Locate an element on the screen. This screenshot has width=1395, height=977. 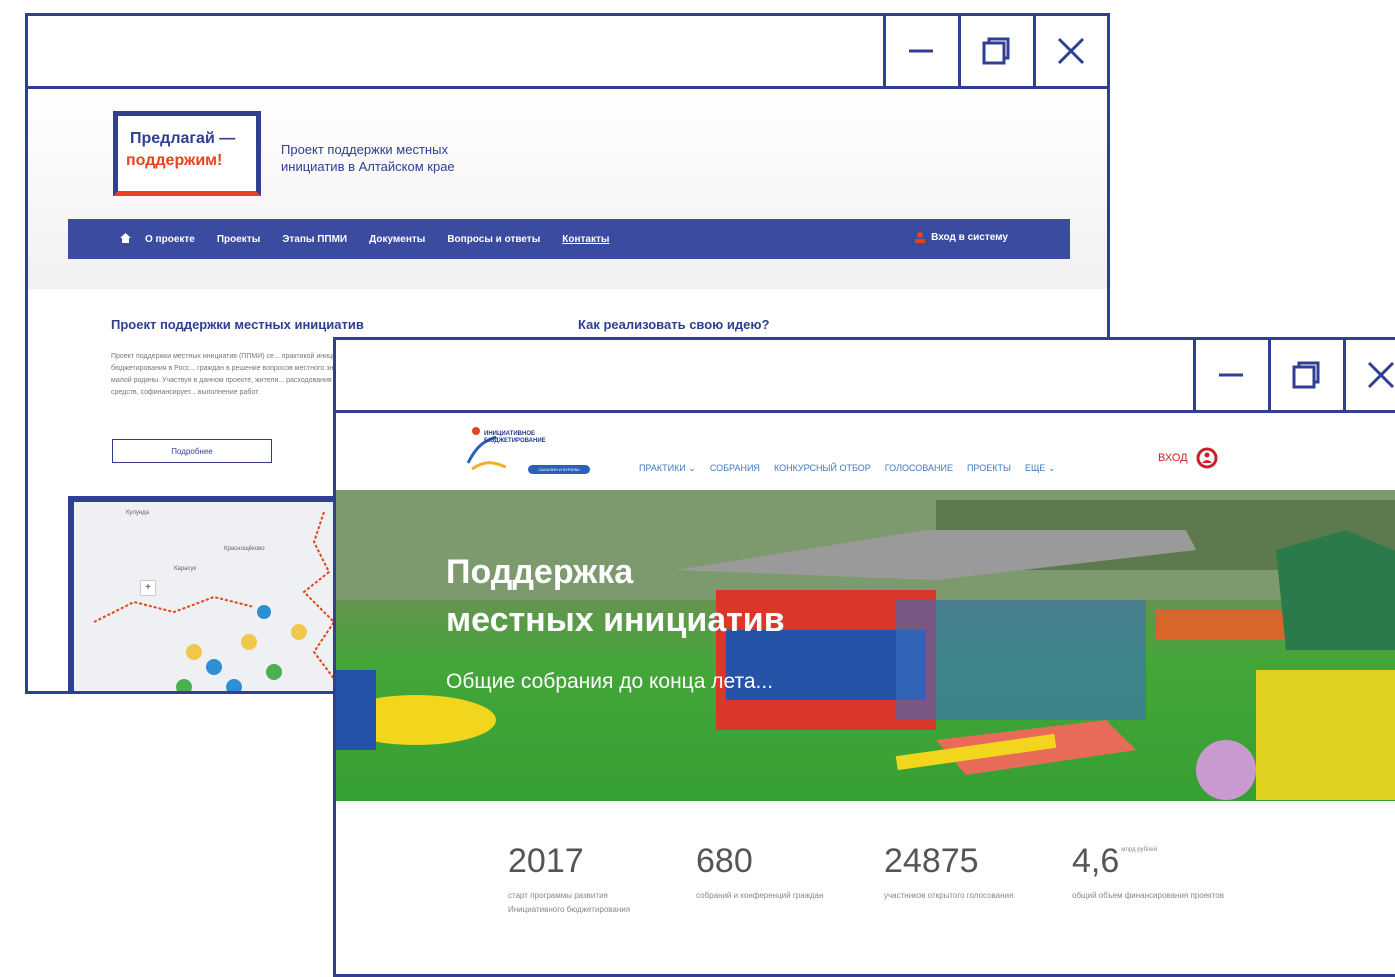
login-icon is located at coordinates (1207, 458).